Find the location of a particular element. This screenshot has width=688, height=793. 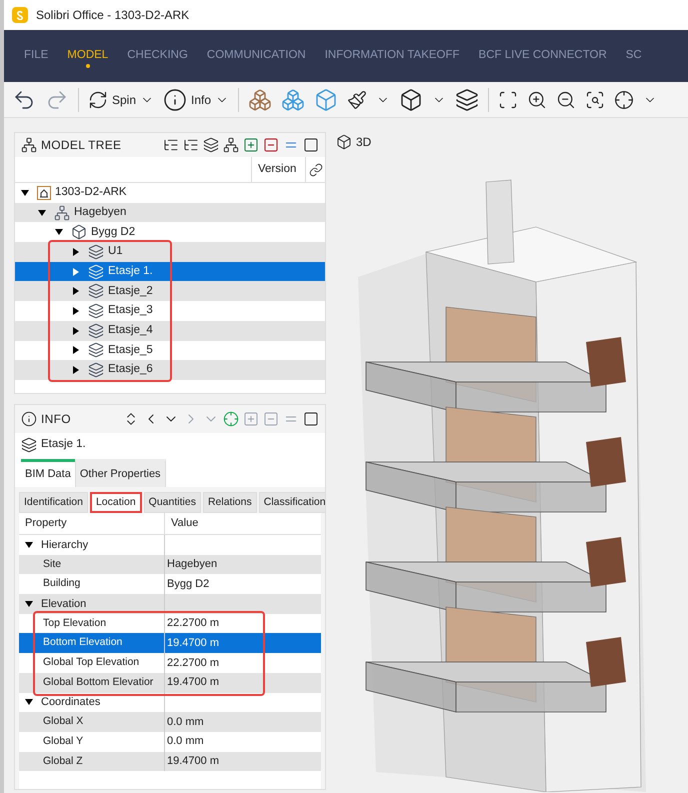

tree-item: Etasje 1. is located at coordinates (170, 272).